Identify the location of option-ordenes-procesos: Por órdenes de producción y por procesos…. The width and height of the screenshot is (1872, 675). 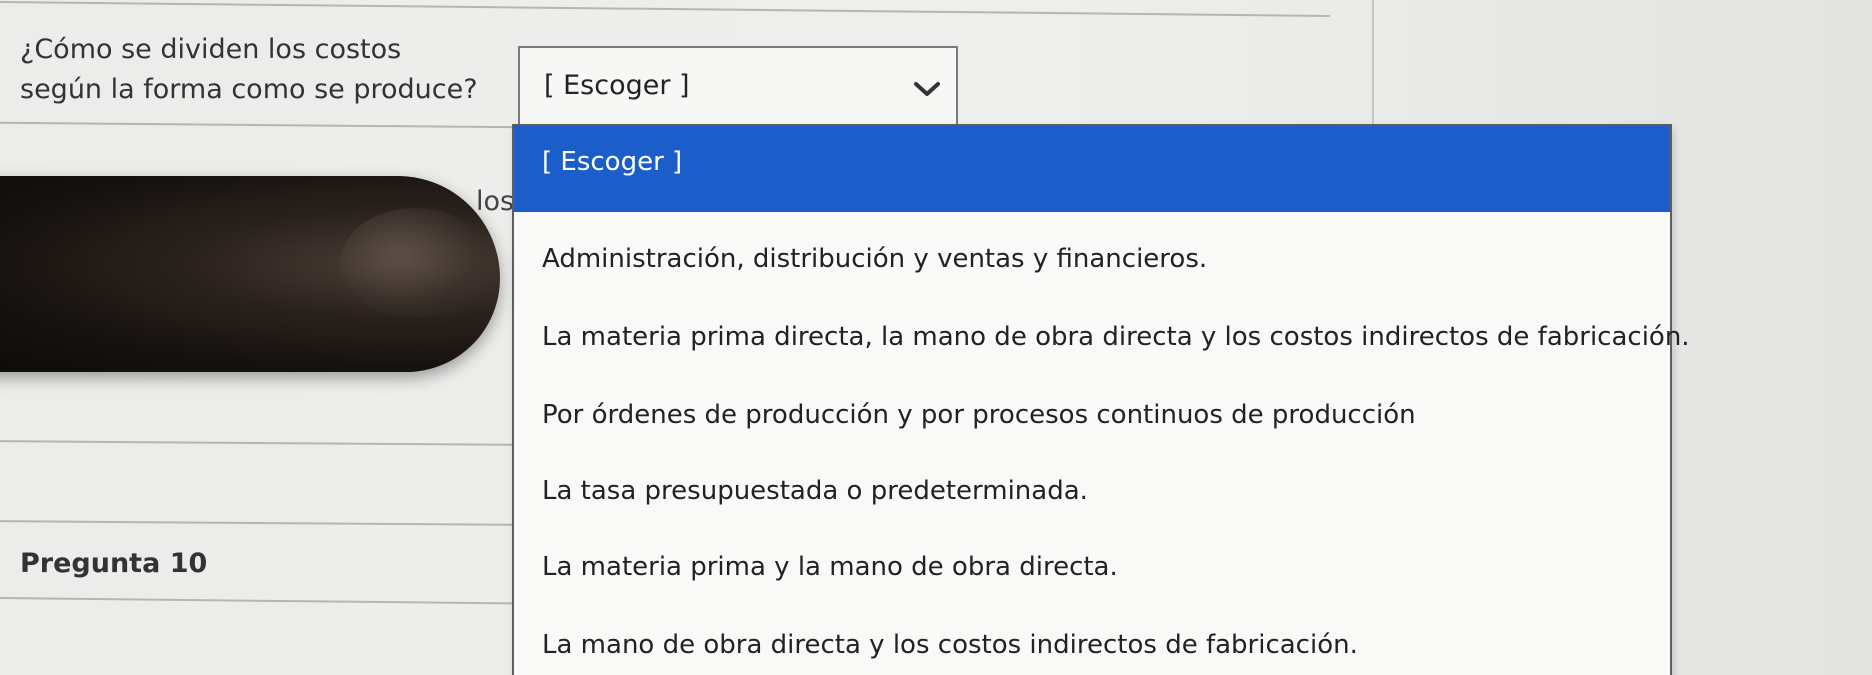
(1092, 415).